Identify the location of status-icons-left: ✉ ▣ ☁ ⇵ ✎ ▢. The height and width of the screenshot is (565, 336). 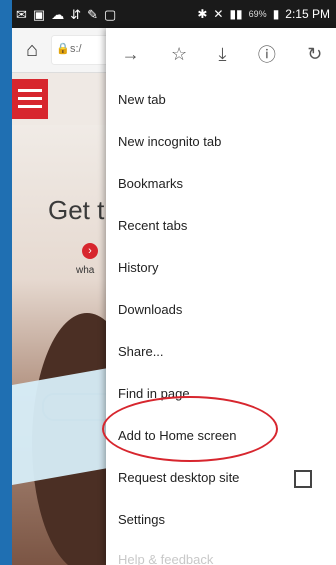
(64, 14).